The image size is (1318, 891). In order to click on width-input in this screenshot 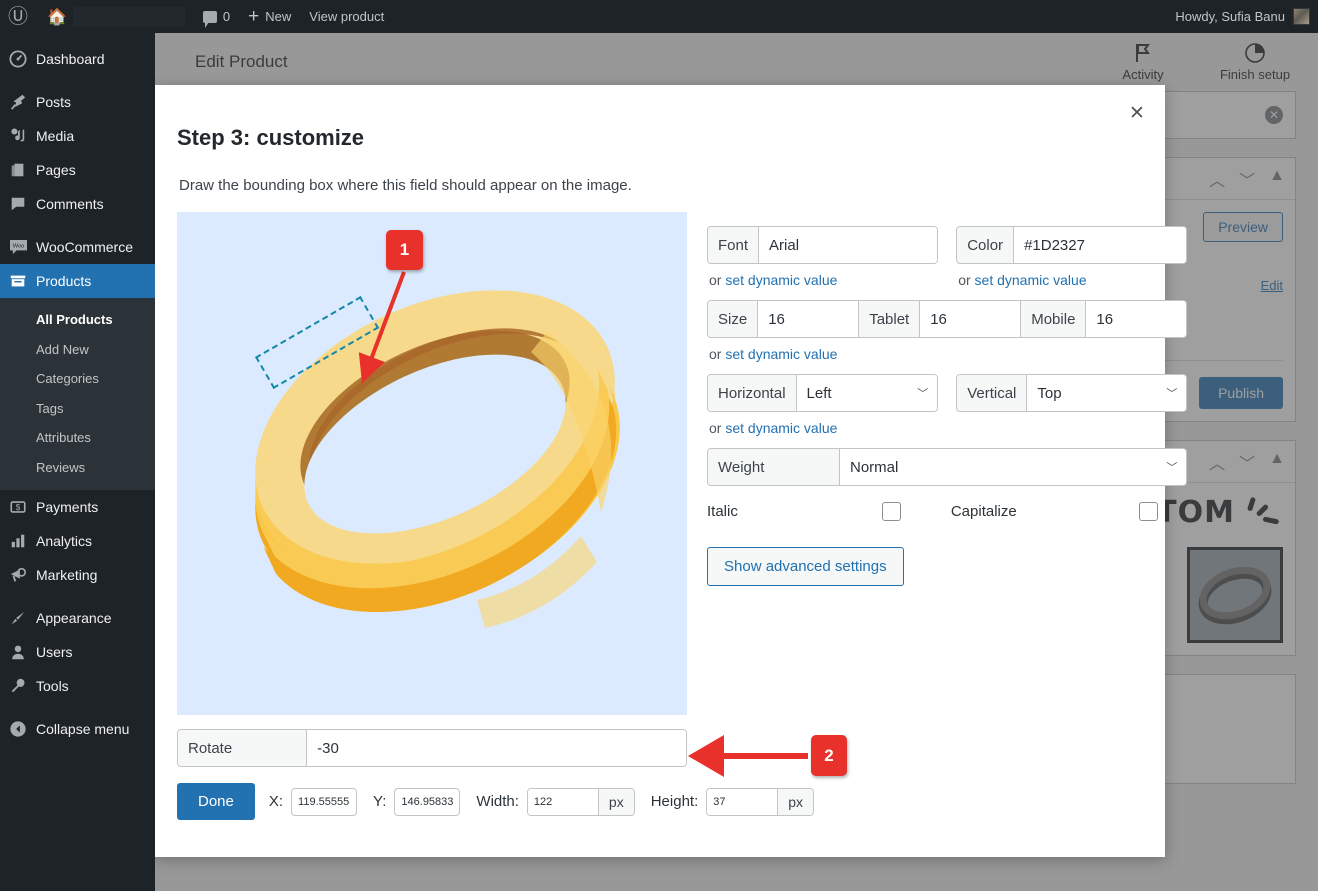, I will do `click(562, 801)`.